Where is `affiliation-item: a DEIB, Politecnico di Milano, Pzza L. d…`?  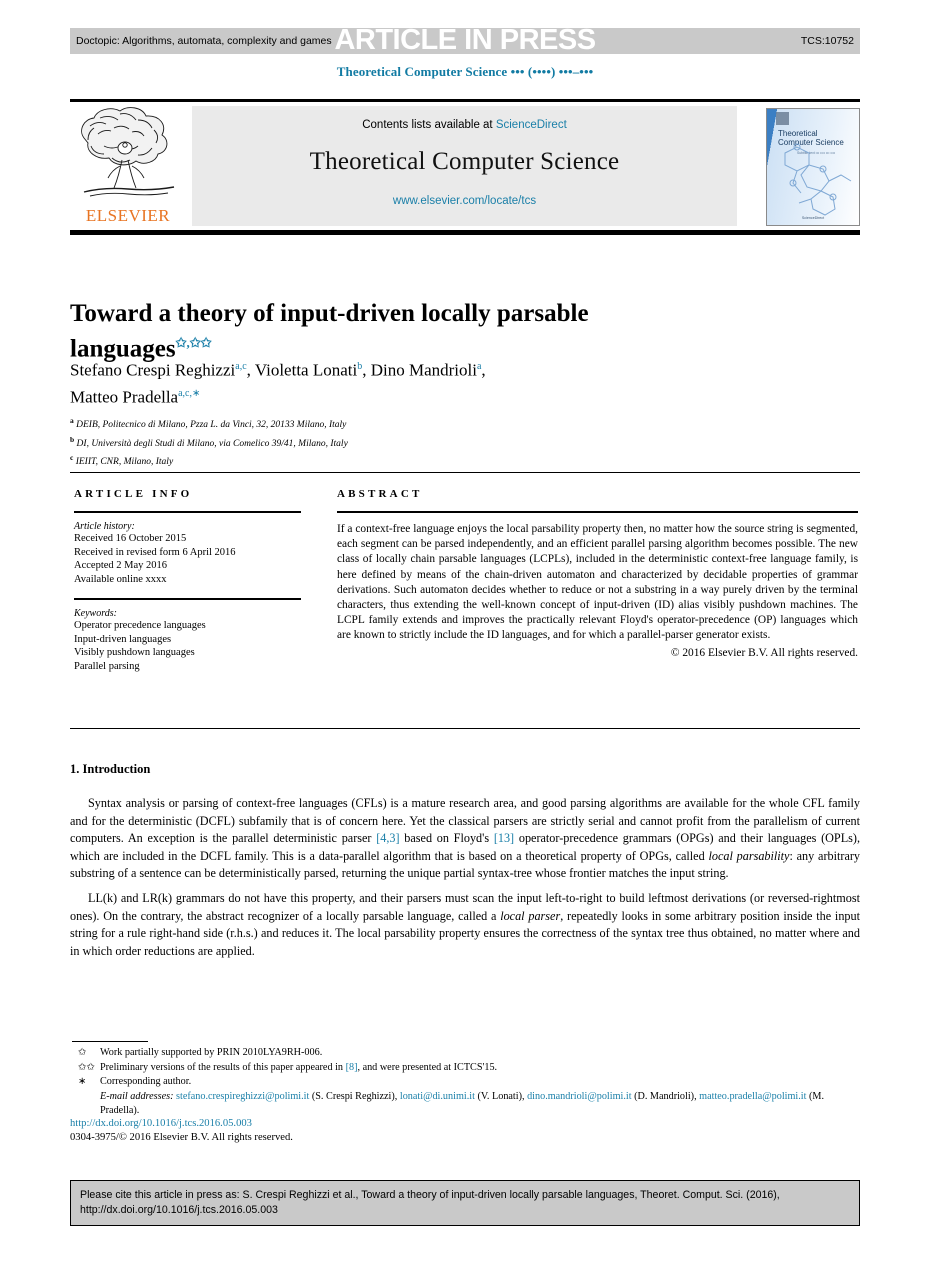 affiliation-item: a DEIB, Politecnico di Milano, Pzza L. d… is located at coordinates (395, 423).